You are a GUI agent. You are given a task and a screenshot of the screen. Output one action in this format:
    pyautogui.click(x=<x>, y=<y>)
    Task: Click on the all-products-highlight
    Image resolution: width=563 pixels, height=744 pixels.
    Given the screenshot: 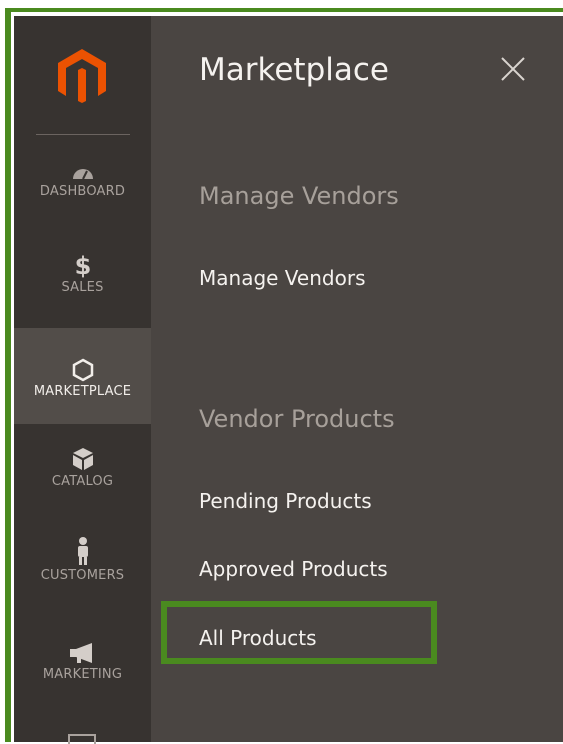 What is the action you would take?
    pyautogui.click(x=299, y=632)
    